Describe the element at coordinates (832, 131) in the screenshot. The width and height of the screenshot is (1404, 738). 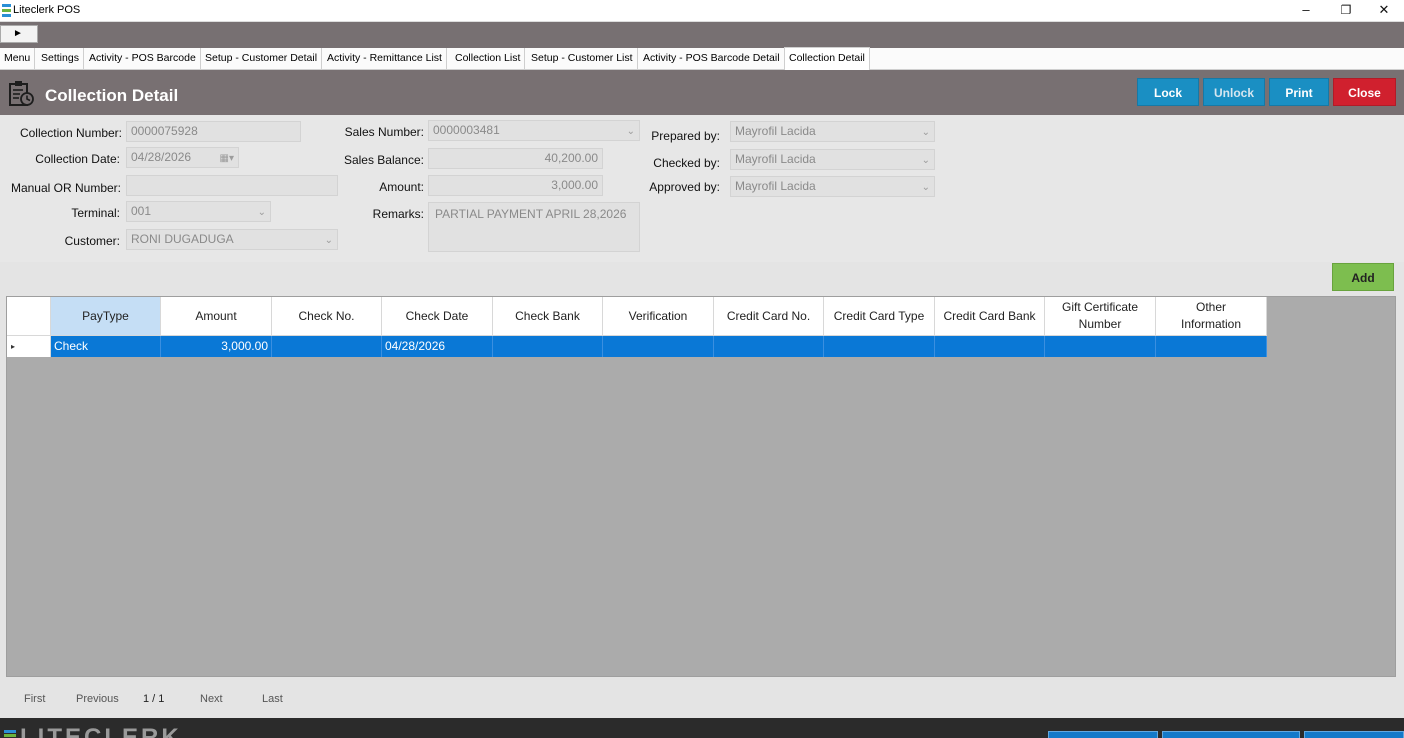
I see `prepared-by-select: Mayrofil Lacida ⌄` at that location.